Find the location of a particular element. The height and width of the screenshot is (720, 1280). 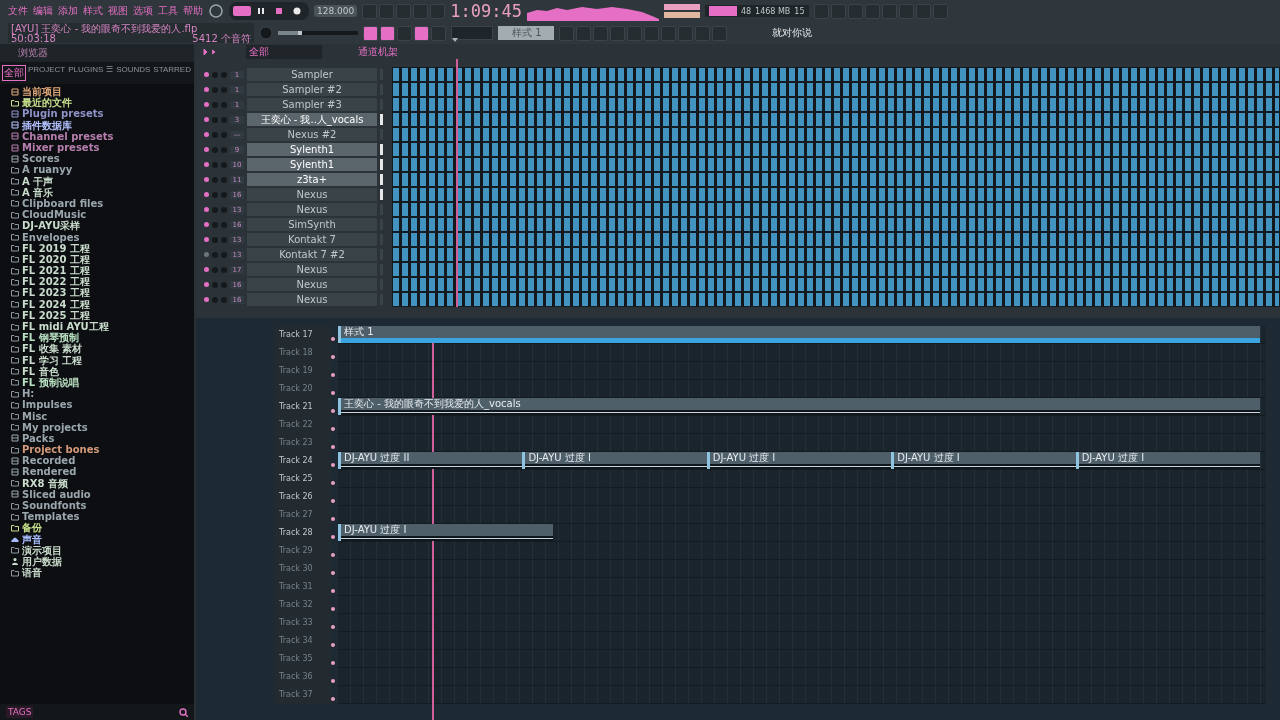

browser-item: FL 2019 工程 is located at coordinates (56, 248).